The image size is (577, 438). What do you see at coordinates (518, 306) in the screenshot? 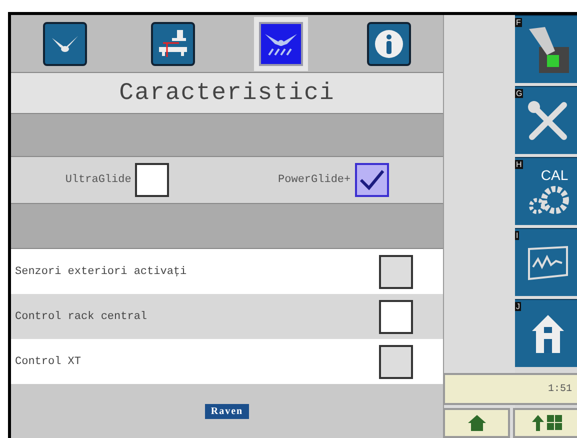
I see `key-letter: J` at bounding box center [518, 306].